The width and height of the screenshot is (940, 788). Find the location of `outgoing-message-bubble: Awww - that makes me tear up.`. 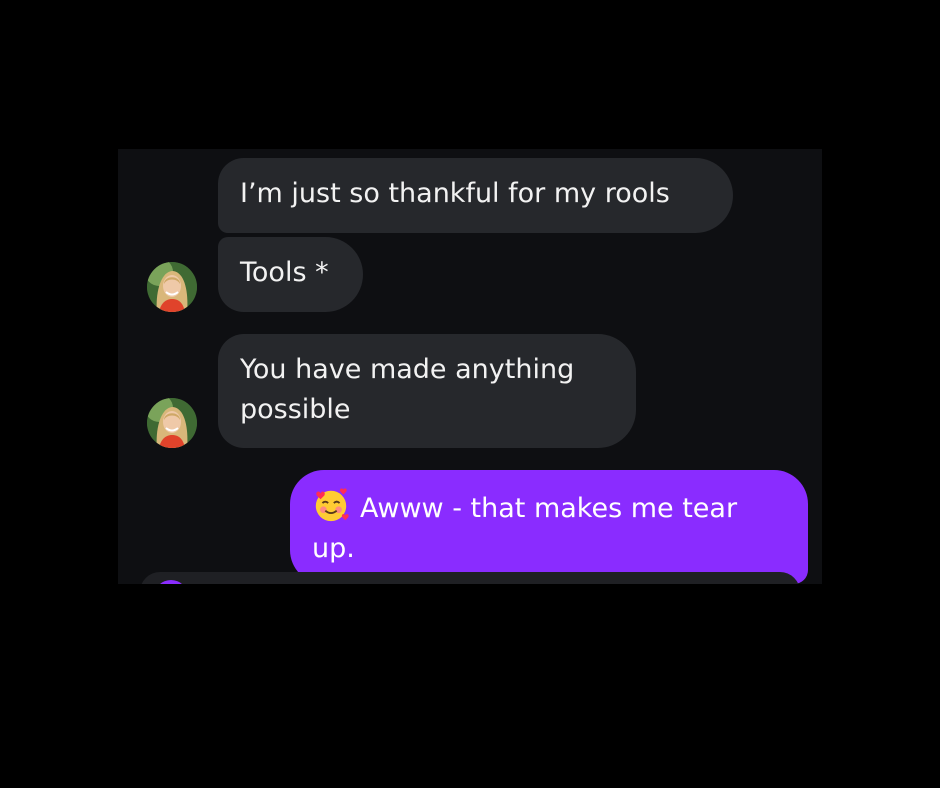

outgoing-message-bubble: Awww - that makes me tear up. is located at coordinates (549, 527).